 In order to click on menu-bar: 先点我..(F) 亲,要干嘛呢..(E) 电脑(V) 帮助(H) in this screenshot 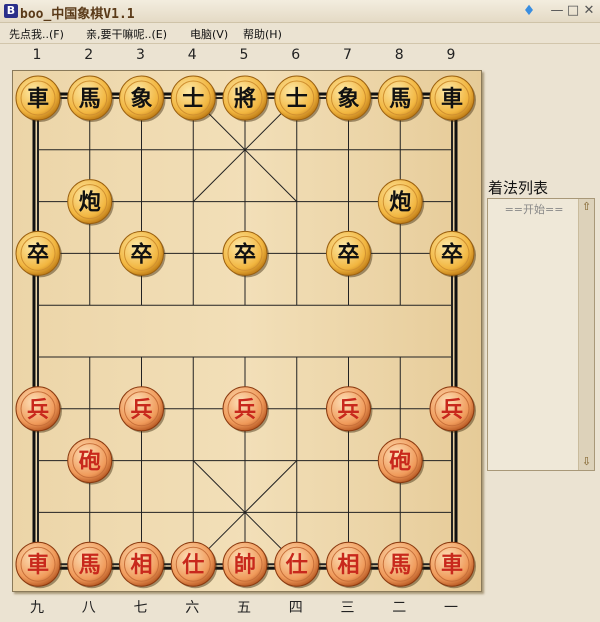, I will do `click(300, 33)`.